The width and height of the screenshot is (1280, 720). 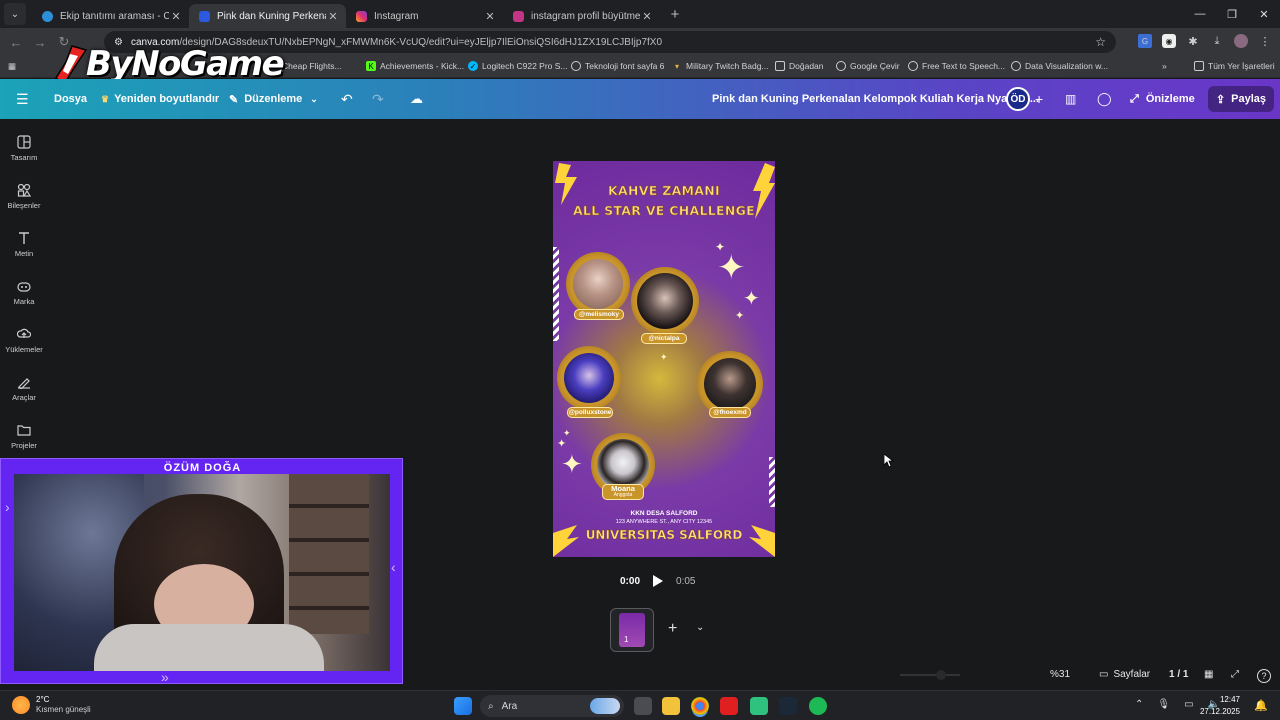 What do you see at coordinates (1060, 674) in the screenshot?
I see `zoom-level: %31` at bounding box center [1060, 674].